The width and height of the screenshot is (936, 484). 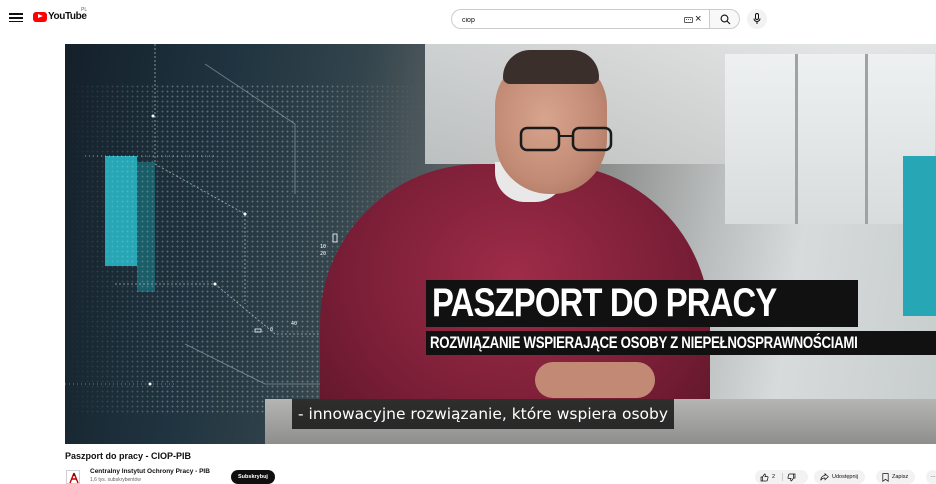 I want to click on ciop-logo-icon, so click(x=74, y=478).